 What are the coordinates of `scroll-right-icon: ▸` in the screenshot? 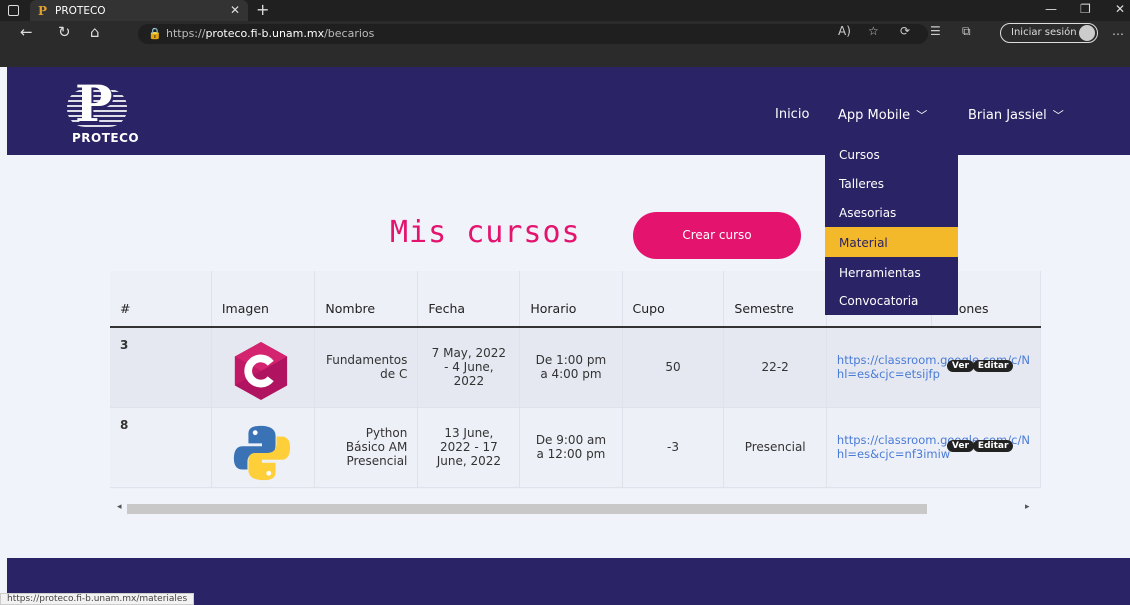 It's located at (1027, 507).